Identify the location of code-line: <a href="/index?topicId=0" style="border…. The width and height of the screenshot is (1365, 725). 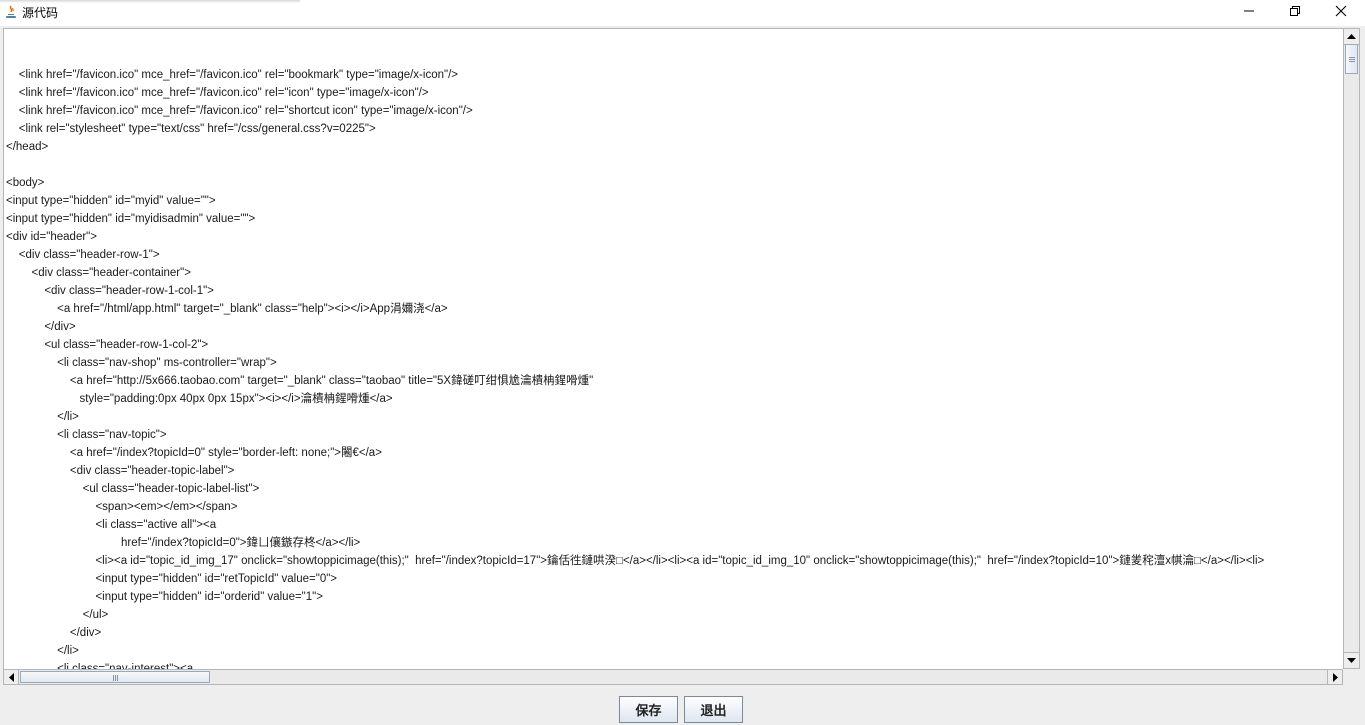
(194, 453).